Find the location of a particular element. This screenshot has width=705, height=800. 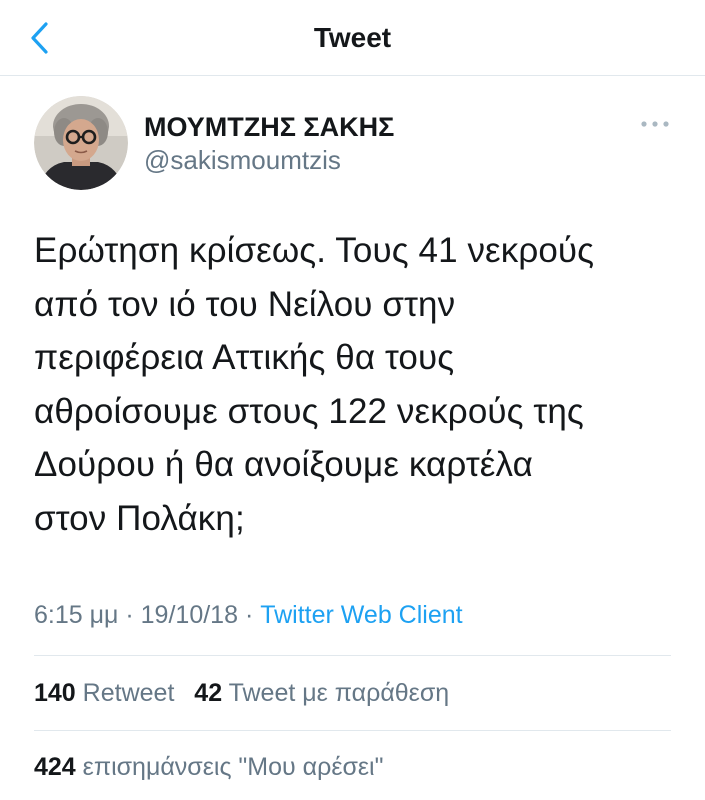

retweet-stats-row: 140 Retweet 42 Tweet με παράθεση is located at coordinates (241, 693).